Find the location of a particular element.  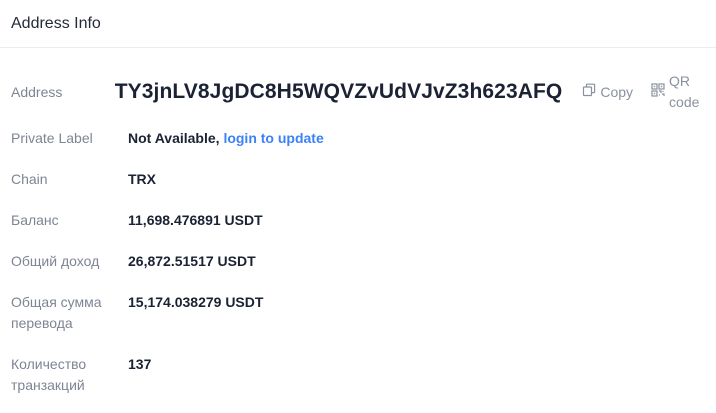

copy-label: Copy is located at coordinates (617, 91).